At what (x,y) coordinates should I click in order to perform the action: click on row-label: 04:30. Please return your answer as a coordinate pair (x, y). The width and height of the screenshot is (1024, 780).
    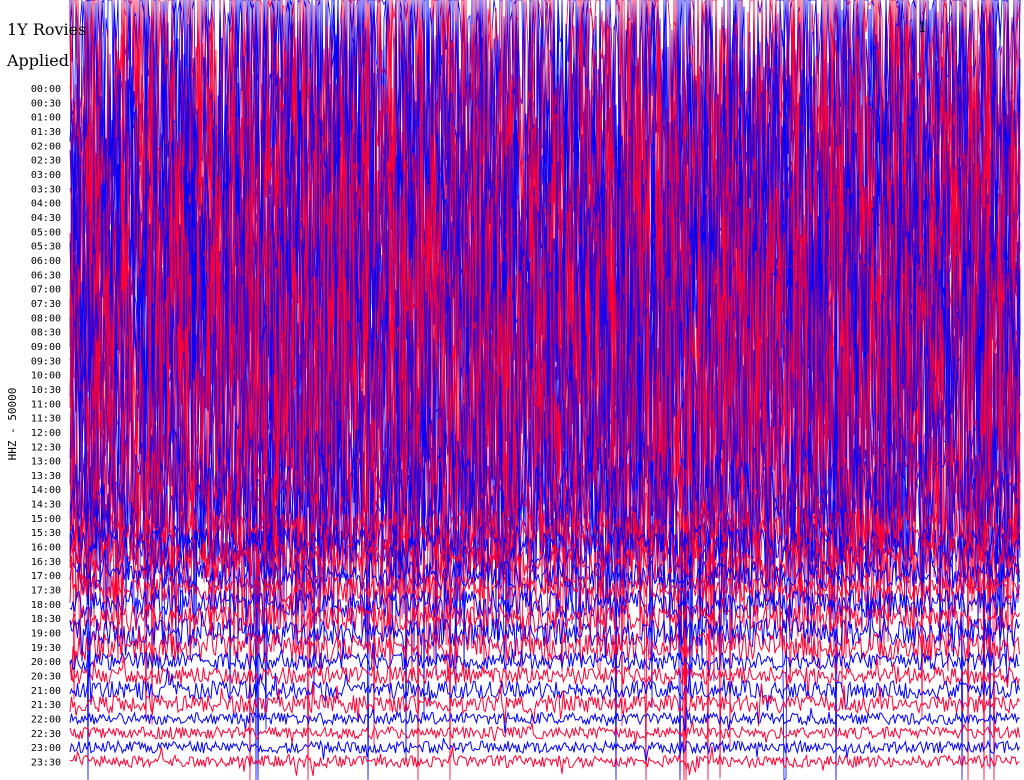
    Looking at the image, I should click on (46, 218).